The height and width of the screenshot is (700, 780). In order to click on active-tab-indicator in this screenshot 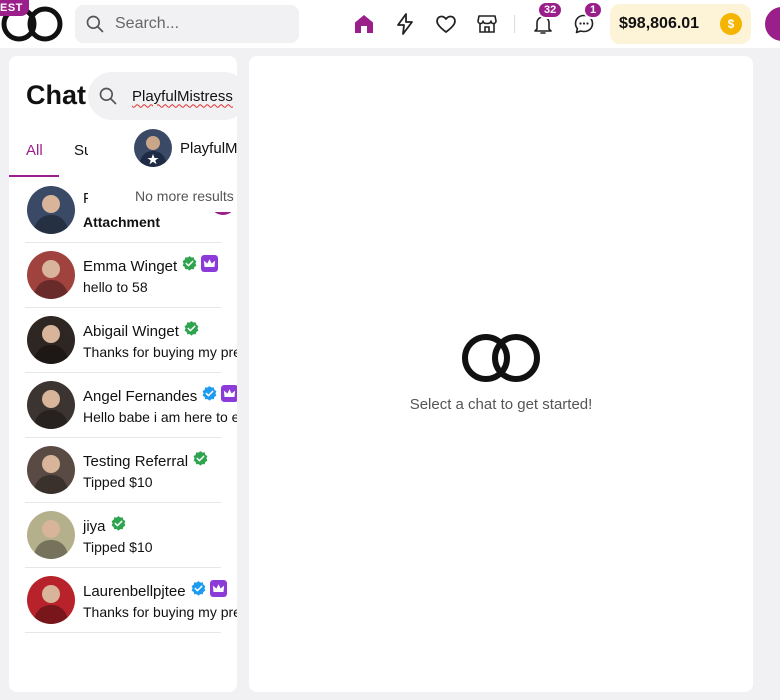, I will do `click(34, 176)`.